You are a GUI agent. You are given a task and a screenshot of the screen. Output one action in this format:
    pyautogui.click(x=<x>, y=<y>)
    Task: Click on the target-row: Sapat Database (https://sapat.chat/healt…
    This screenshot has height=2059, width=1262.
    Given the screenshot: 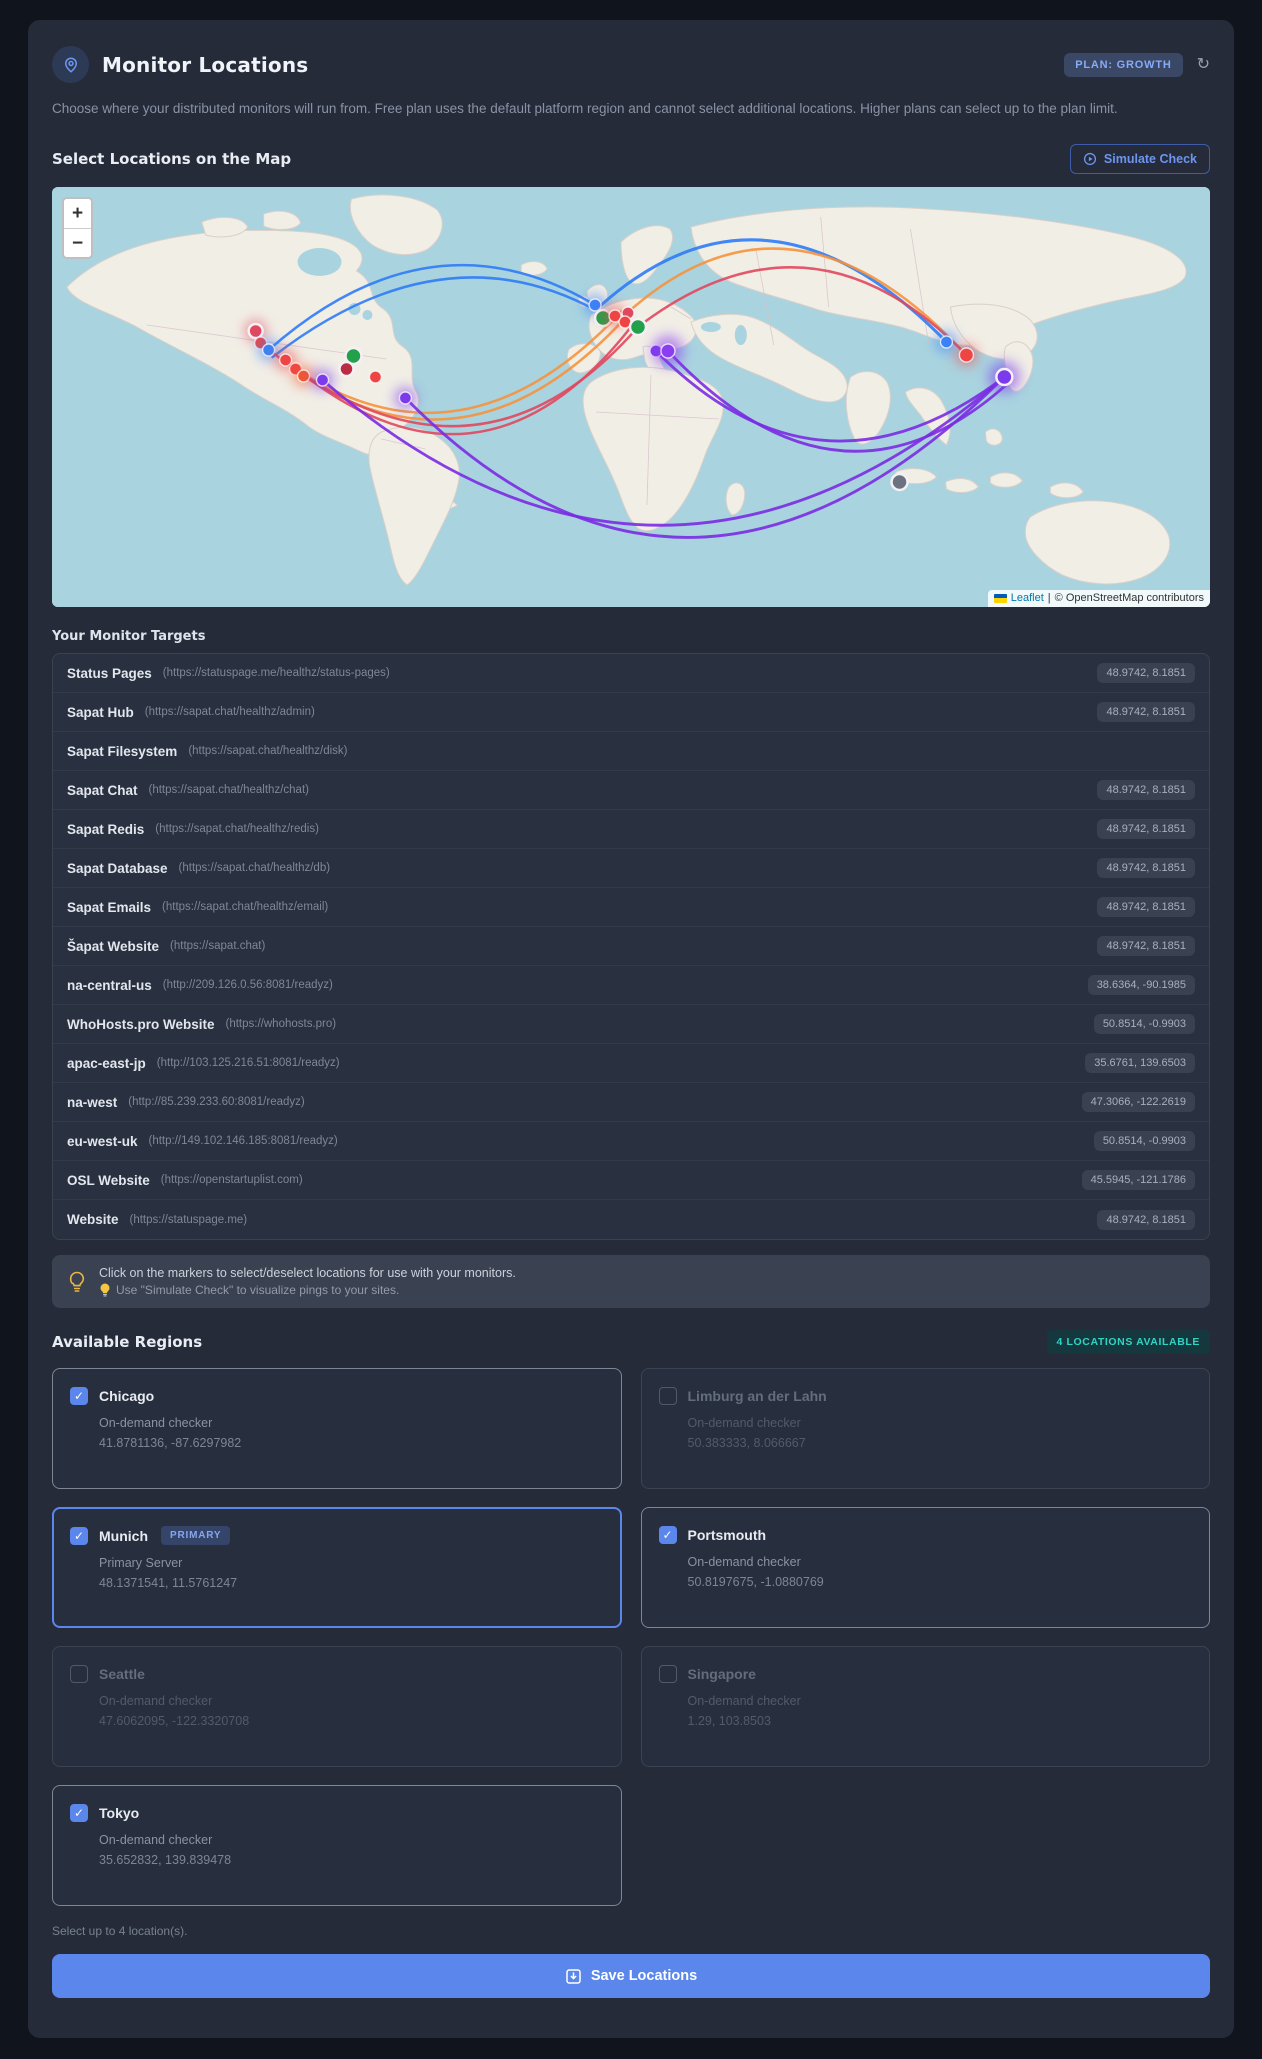 What is the action you would take?
    pyautogui.click(x=631, y=869)
    